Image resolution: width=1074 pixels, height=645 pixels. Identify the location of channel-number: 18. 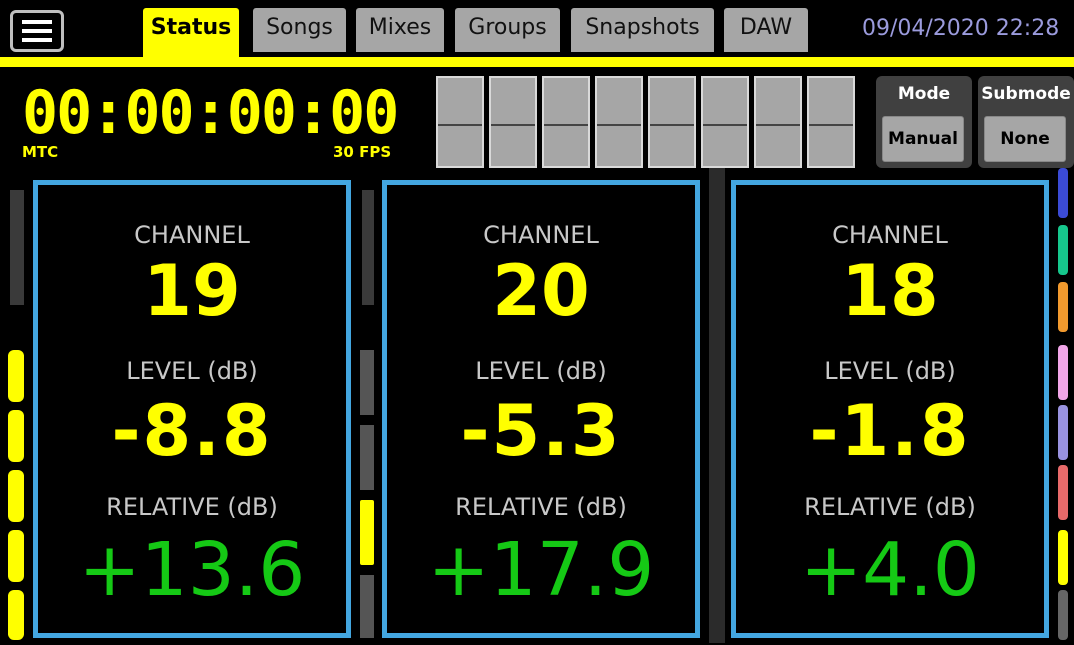
(890, 291).